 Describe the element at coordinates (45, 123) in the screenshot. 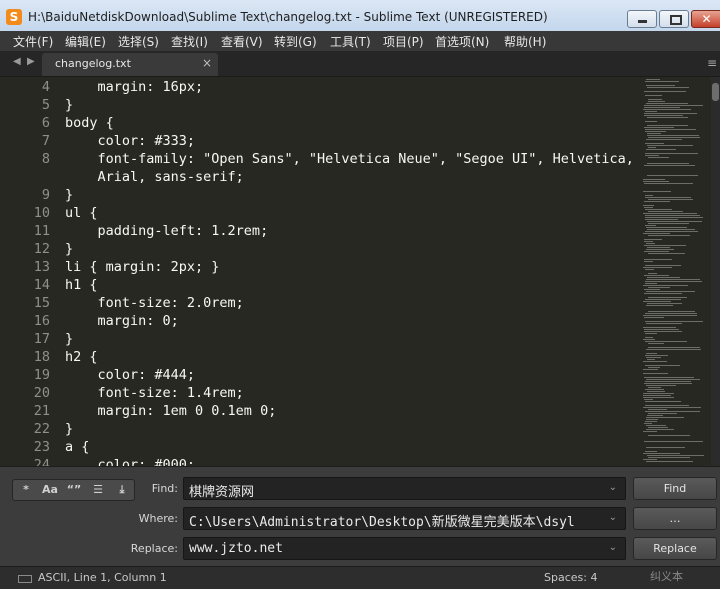

I see `line-number: 6` at that location.